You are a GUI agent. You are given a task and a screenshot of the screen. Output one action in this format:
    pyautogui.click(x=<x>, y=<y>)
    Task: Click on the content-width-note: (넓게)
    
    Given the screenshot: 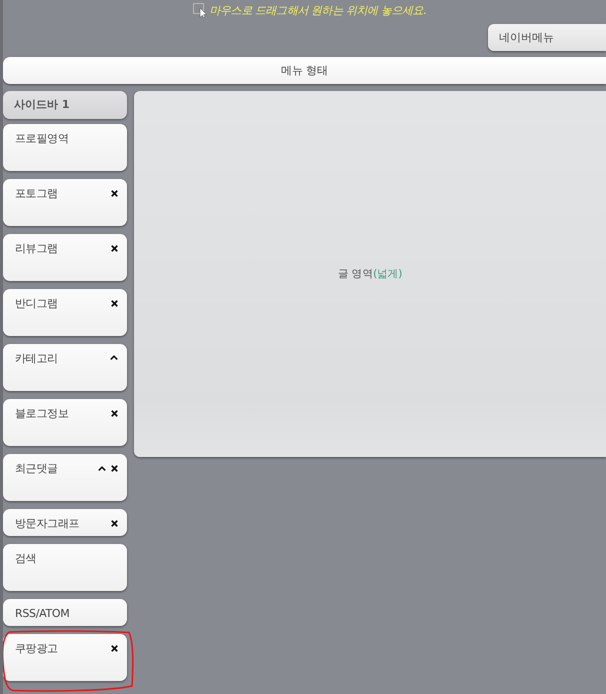 What is the action you would take?
    pyautogui.click(x=387, y=274)
    